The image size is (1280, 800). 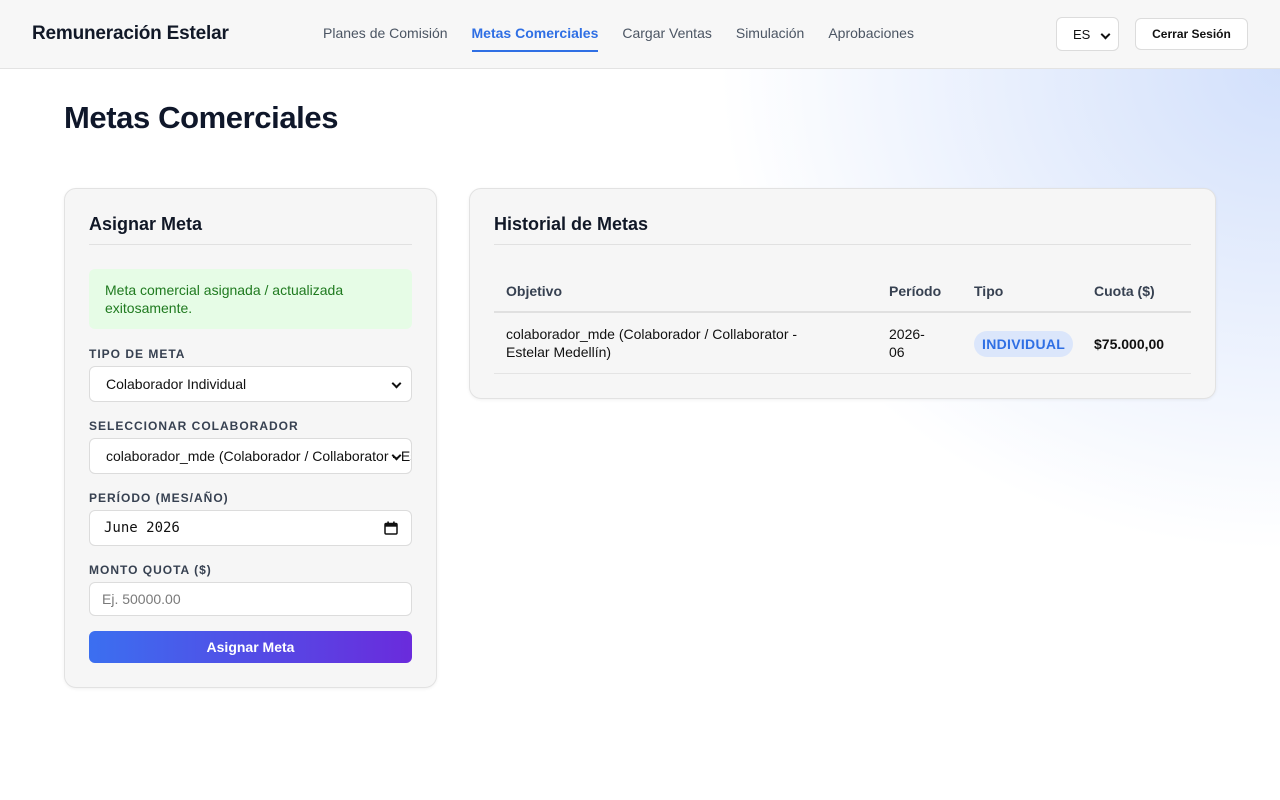 What do you see at coordinates (535, 26) in the screenshot?
I see `nav-item-sales-goals: Metas Comerciales` at bounding box center [535, 26].